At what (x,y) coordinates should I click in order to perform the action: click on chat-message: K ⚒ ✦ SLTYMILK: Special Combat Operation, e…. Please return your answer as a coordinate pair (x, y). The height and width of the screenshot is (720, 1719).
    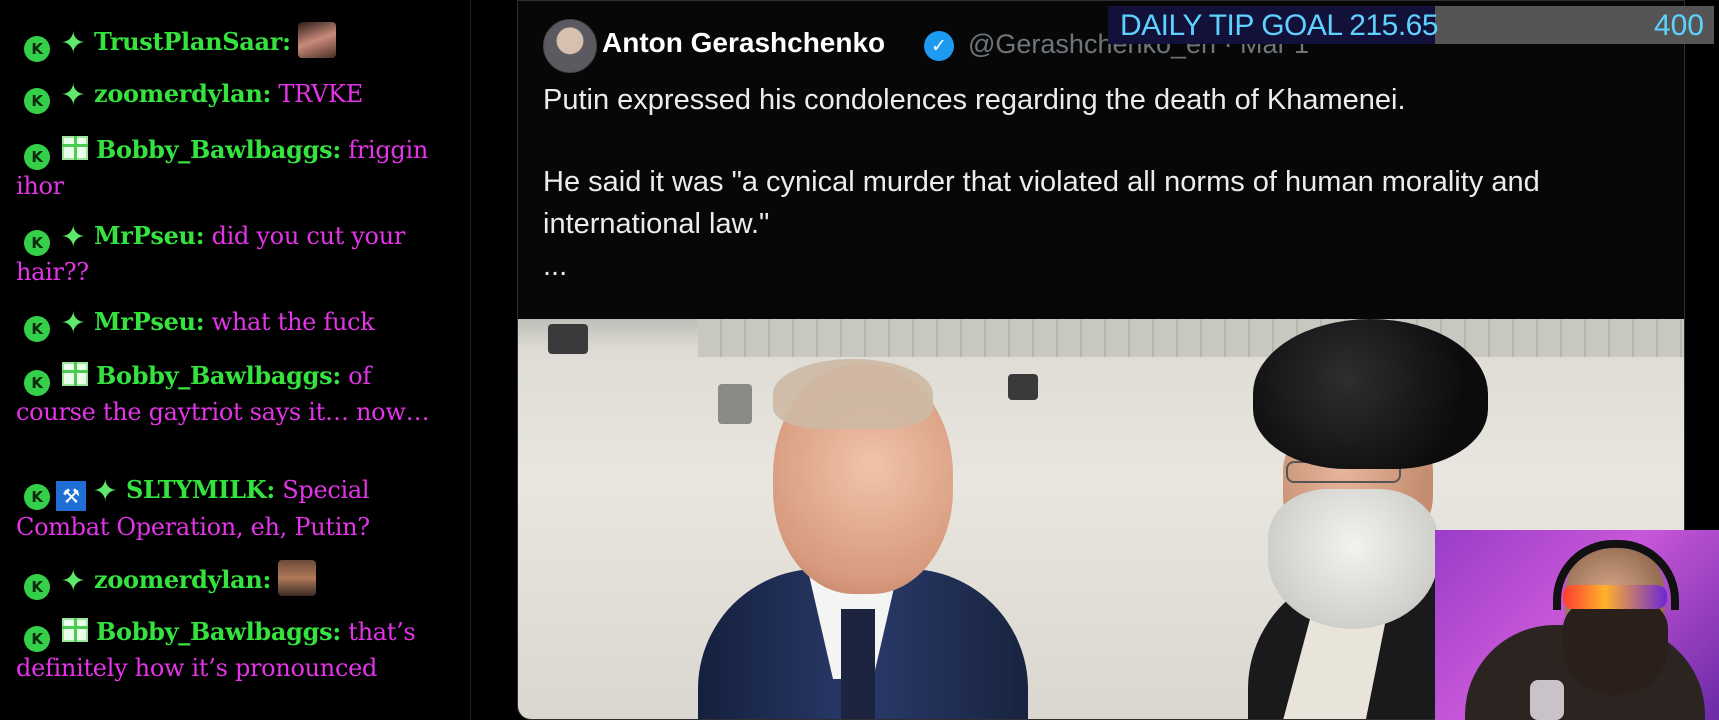
    Looking at the image, I should click on (236, 508).